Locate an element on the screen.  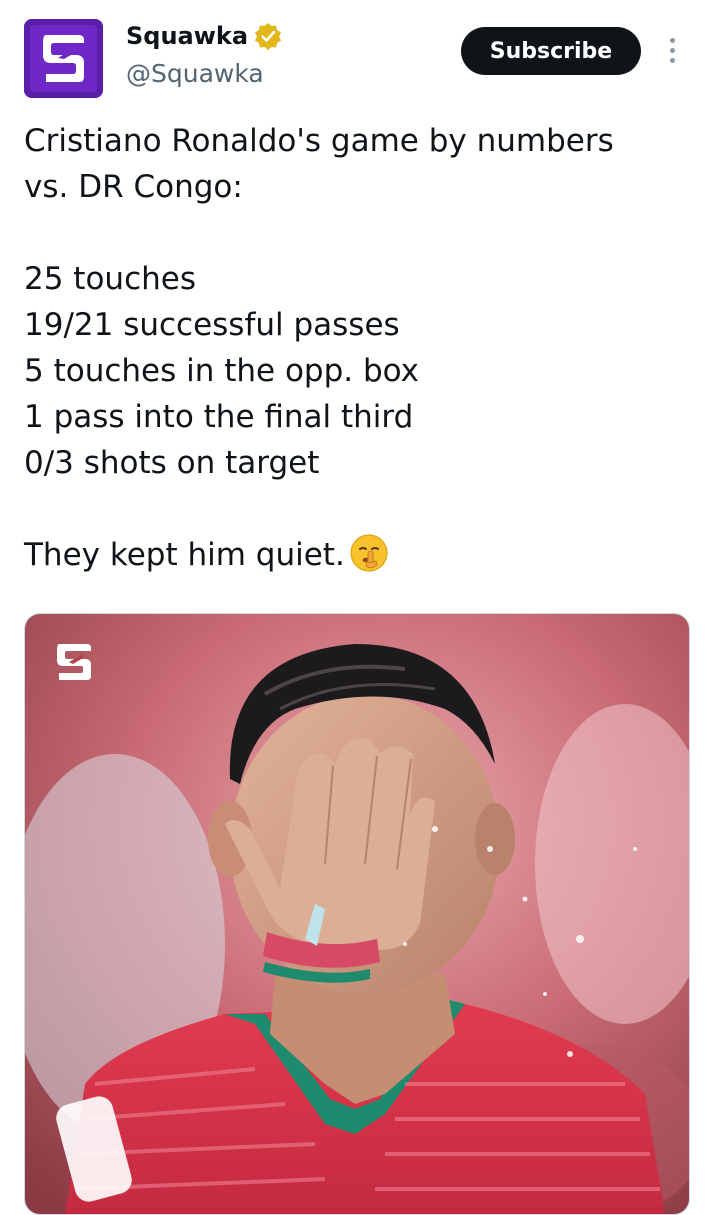
account-handle: @Squawka is located at coordinates (195, 73).